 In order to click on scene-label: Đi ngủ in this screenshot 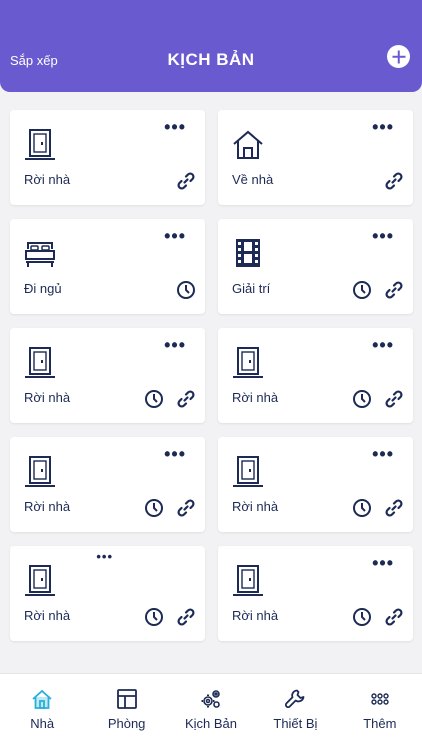, I will do `click(43, 288)`.